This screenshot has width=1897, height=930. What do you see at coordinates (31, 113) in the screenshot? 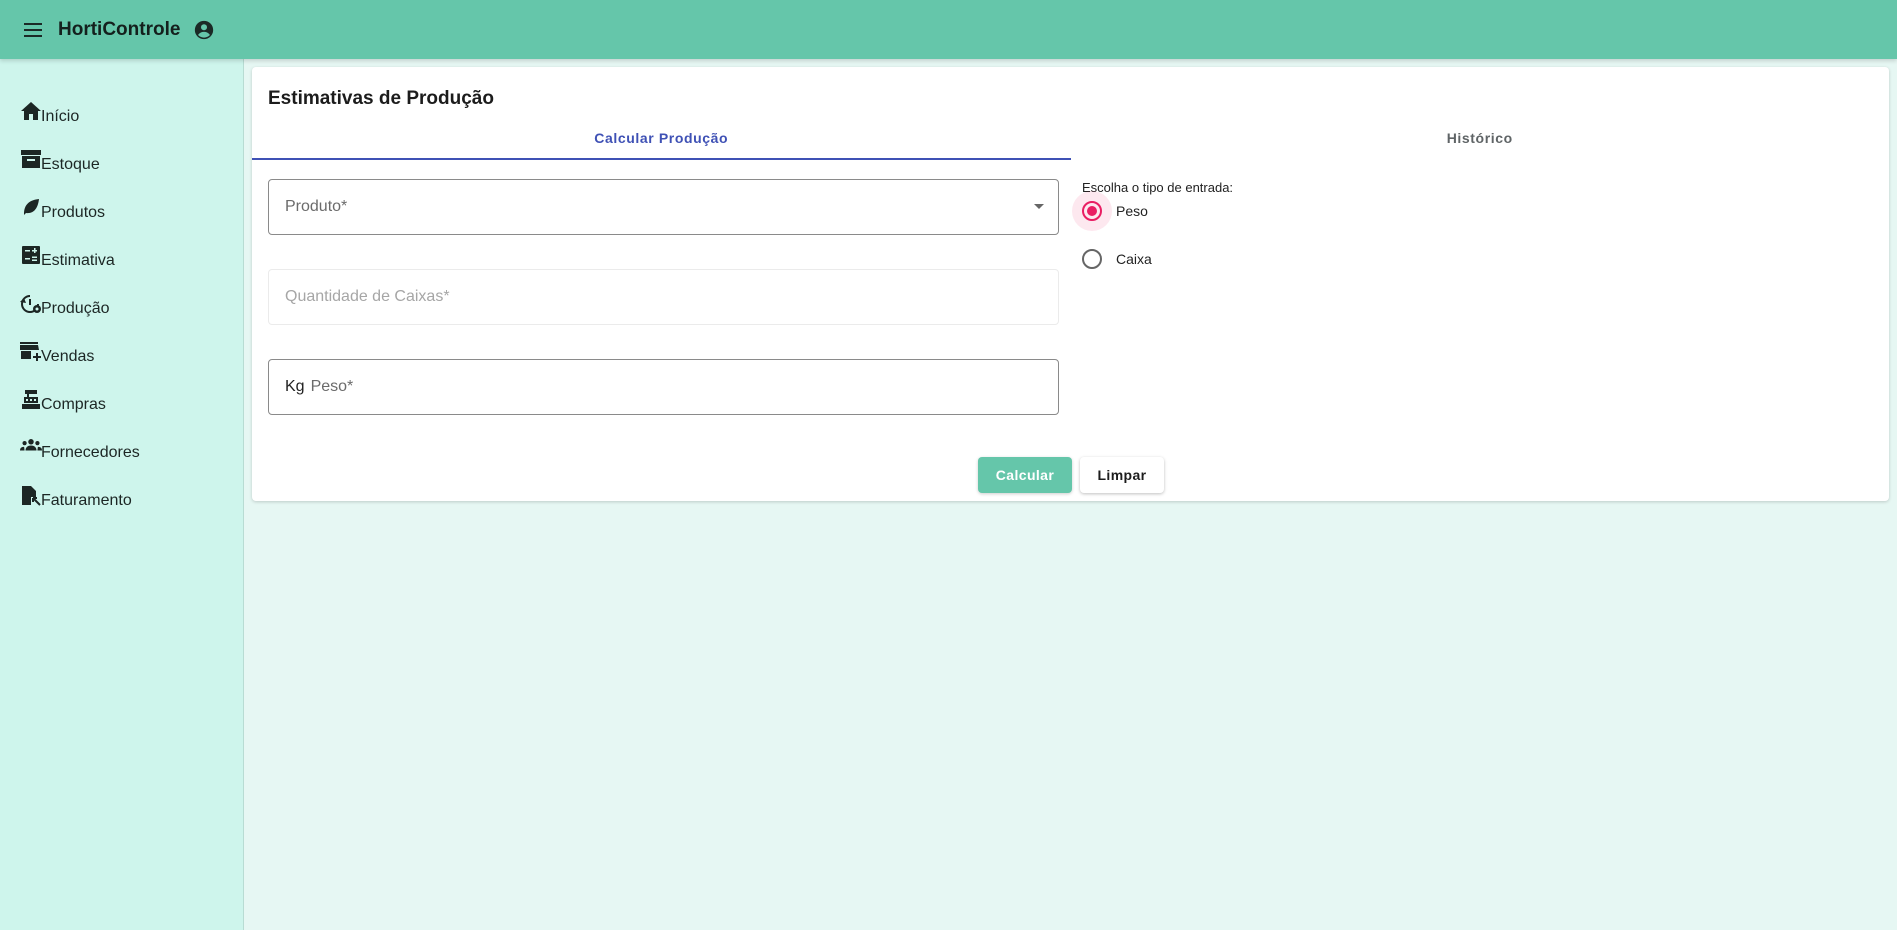
I see `home-icon` at bounding box center [31, 113].